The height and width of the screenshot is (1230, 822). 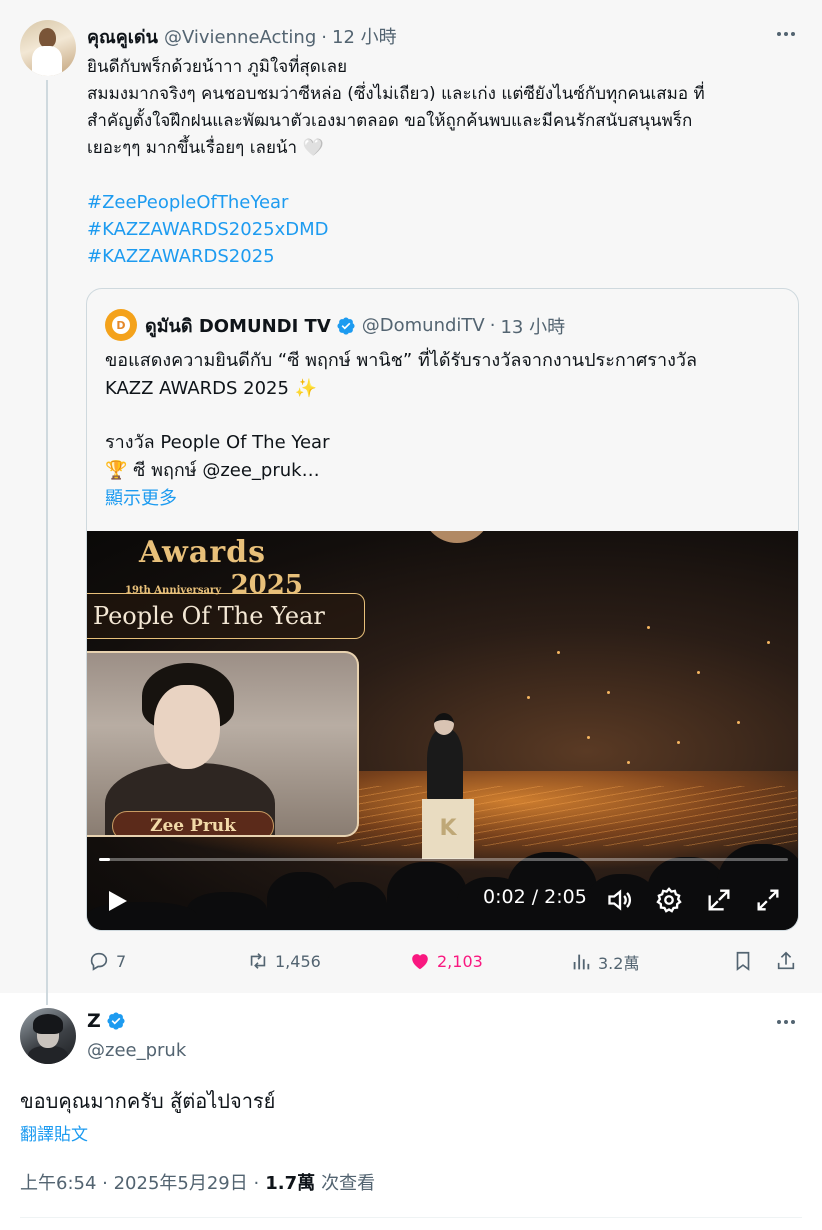 I want to click on quote-avatar-letter: D, so click(x=121, y=325).